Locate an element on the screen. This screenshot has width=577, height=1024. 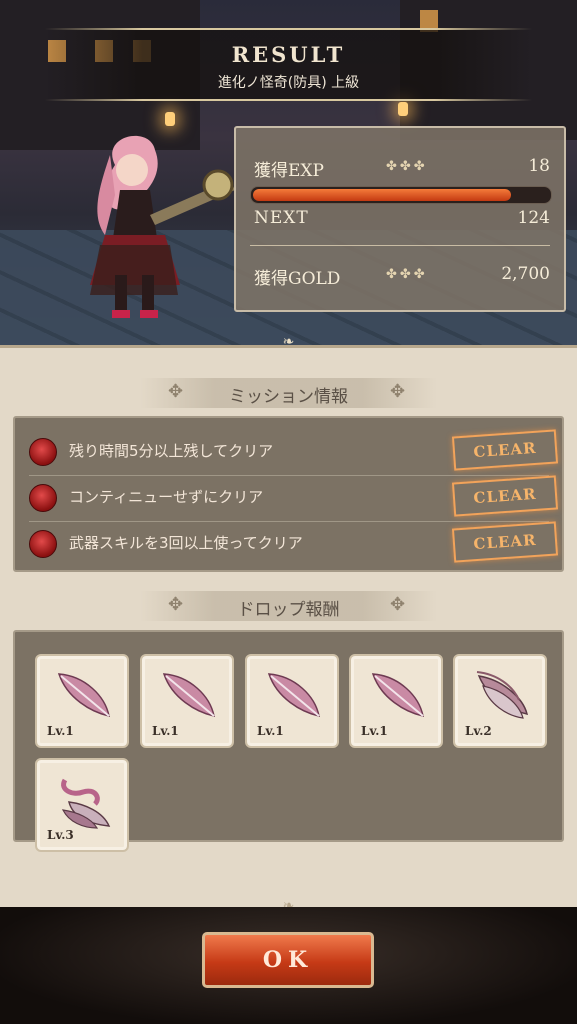
drop-heading: ドロップ報酬 is located at coordinates (288, 610).